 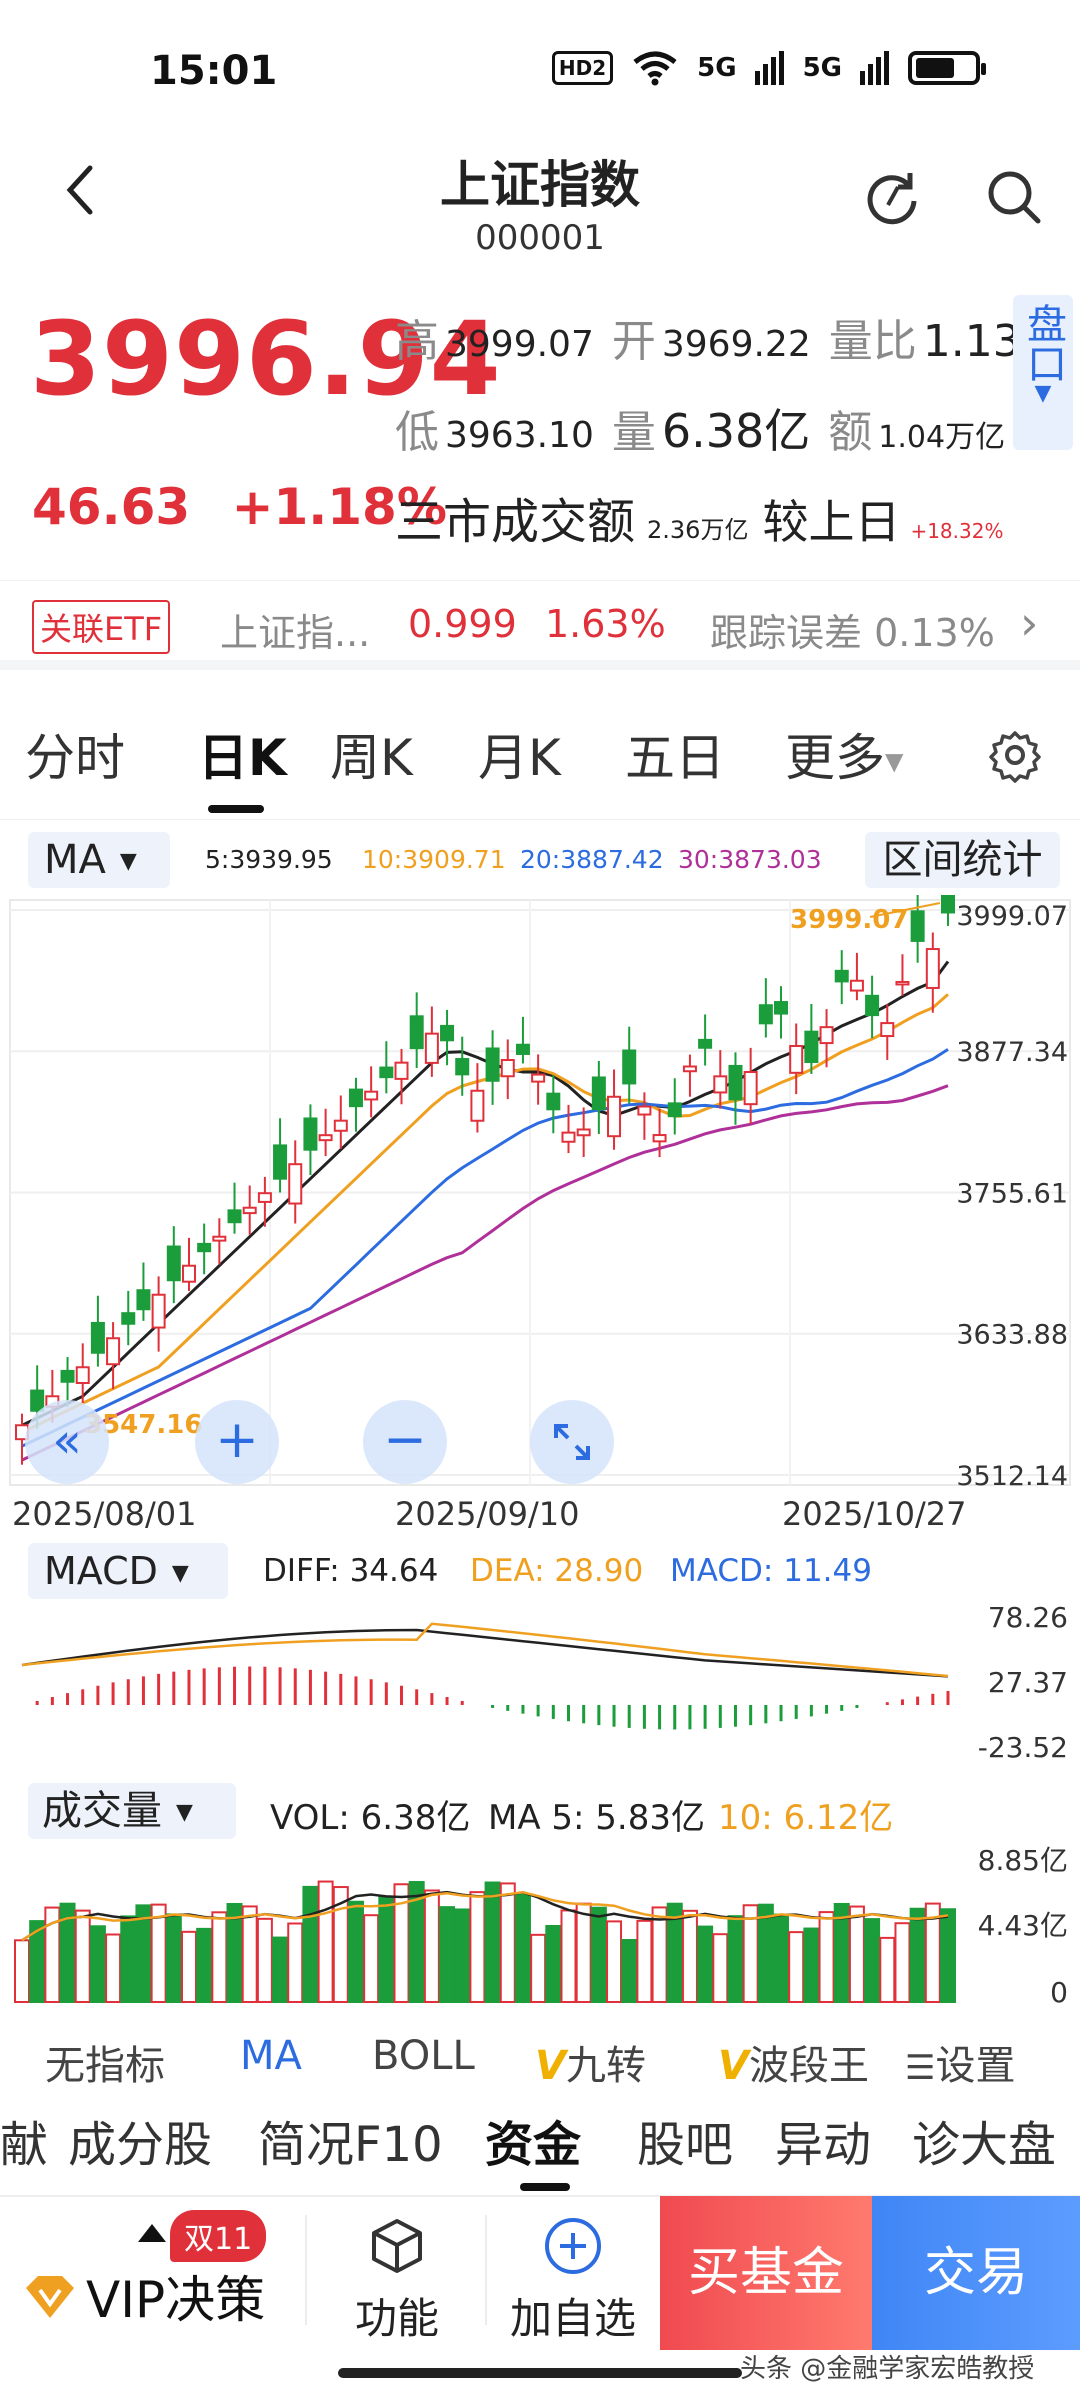 What do you see at coordinates (573, 2280) in the screenshot?
I see `add-watchlist-button: 加自选` at bounding box center [573, 2280].